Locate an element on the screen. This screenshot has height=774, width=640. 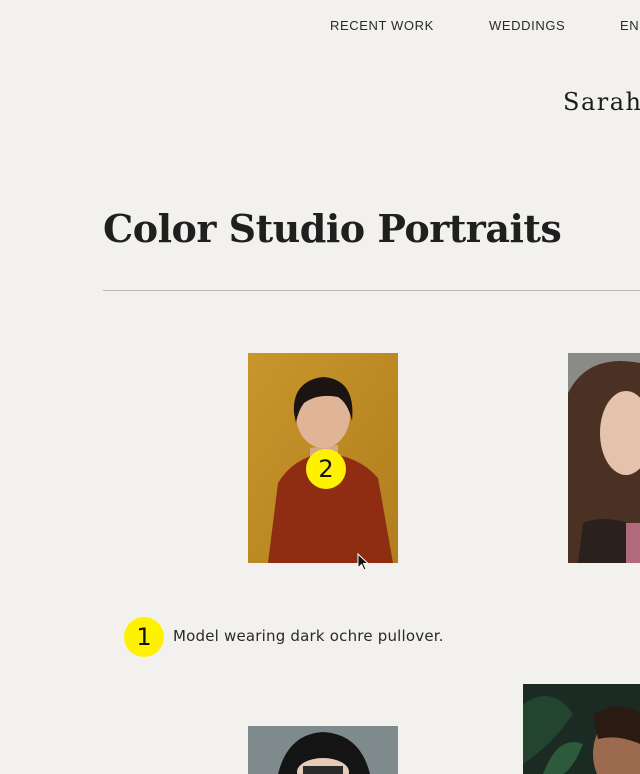
caption-badge: 1 is located at coordinates (144, 637).